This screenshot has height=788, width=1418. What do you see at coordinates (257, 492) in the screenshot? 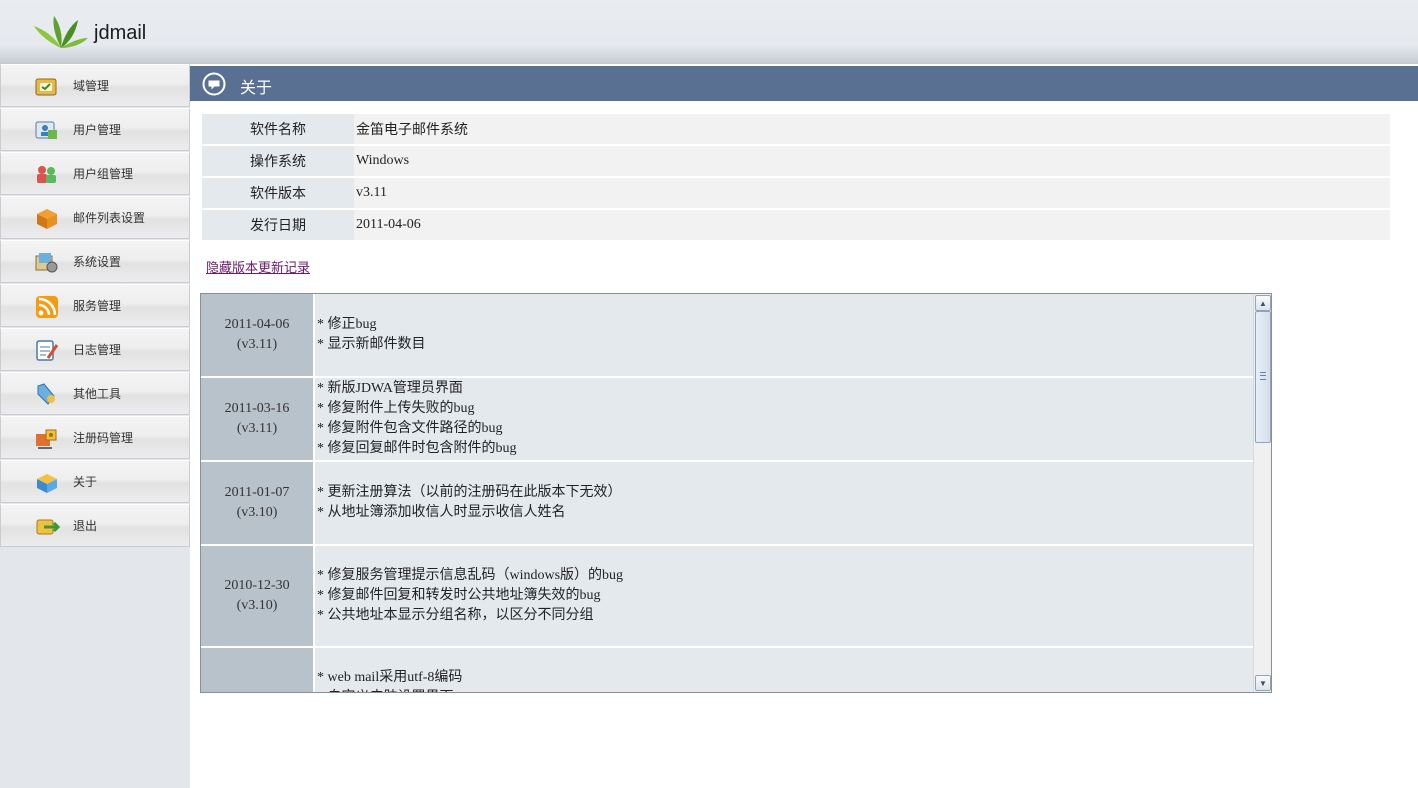
I see `release-date: 2011-01-07` at bounding box center [257, 492].